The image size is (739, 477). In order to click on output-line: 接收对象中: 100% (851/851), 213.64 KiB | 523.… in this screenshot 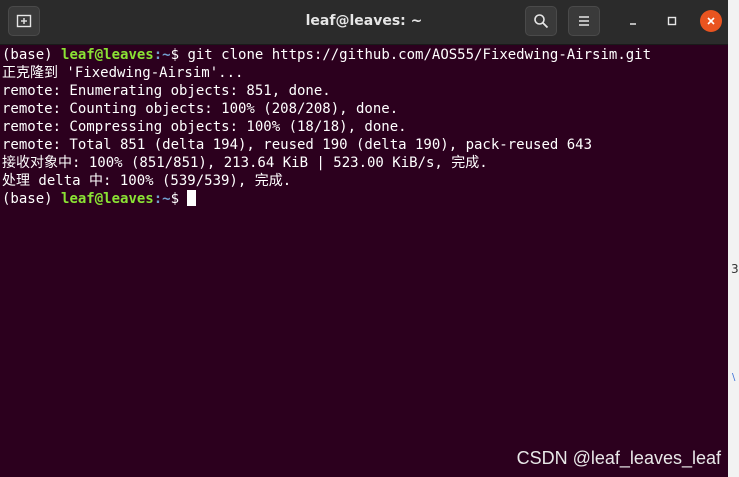, I will do `click(245, 163)`.